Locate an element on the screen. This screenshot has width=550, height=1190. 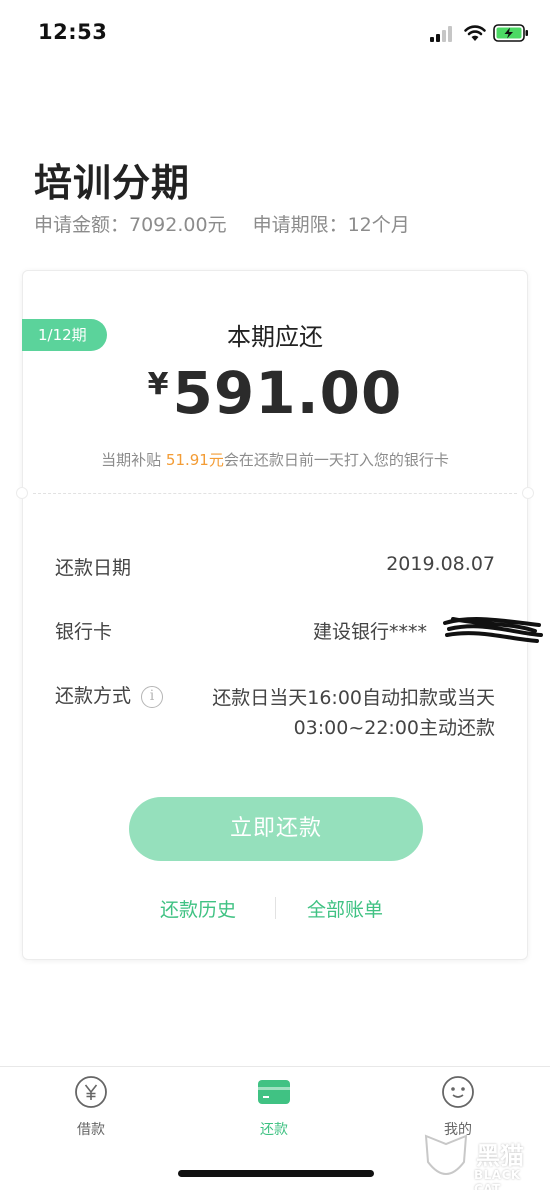
wifi-icon is located at coordinates (475, 33).